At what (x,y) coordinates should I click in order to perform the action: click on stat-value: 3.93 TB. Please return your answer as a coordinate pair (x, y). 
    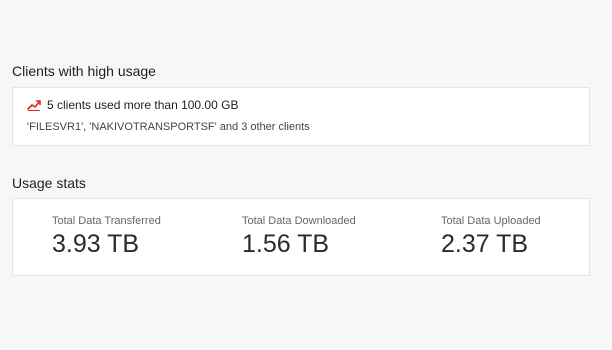
    Looking at the image, I should click on (96, 244).